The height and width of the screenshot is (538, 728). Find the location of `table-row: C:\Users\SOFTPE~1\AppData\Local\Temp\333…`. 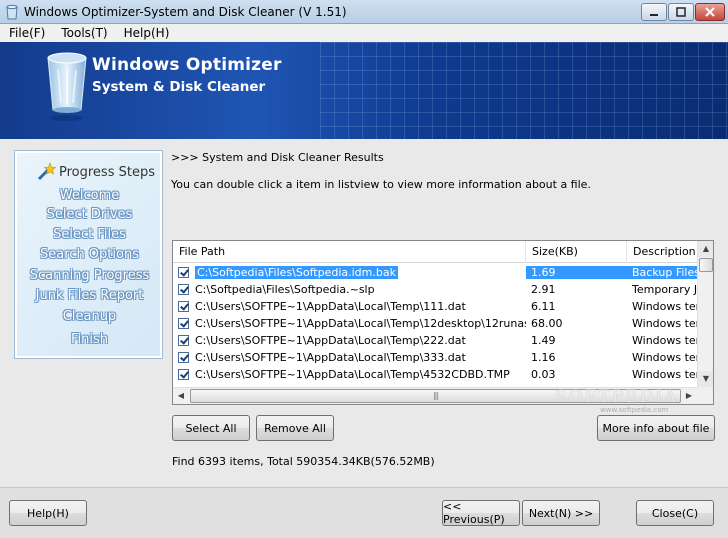

table-row: C:\Users\SOFTPE~1\AppData\Local\Temp\333… is located at coordinates (435, 357).